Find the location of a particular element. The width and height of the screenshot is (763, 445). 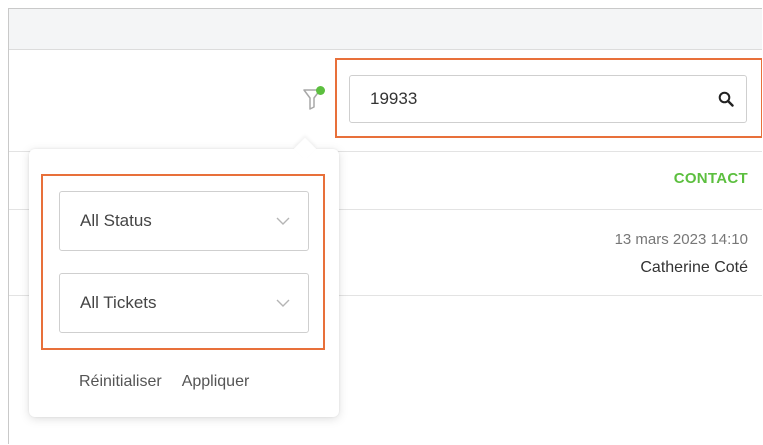

search-box is located at coordinates (548, 99).